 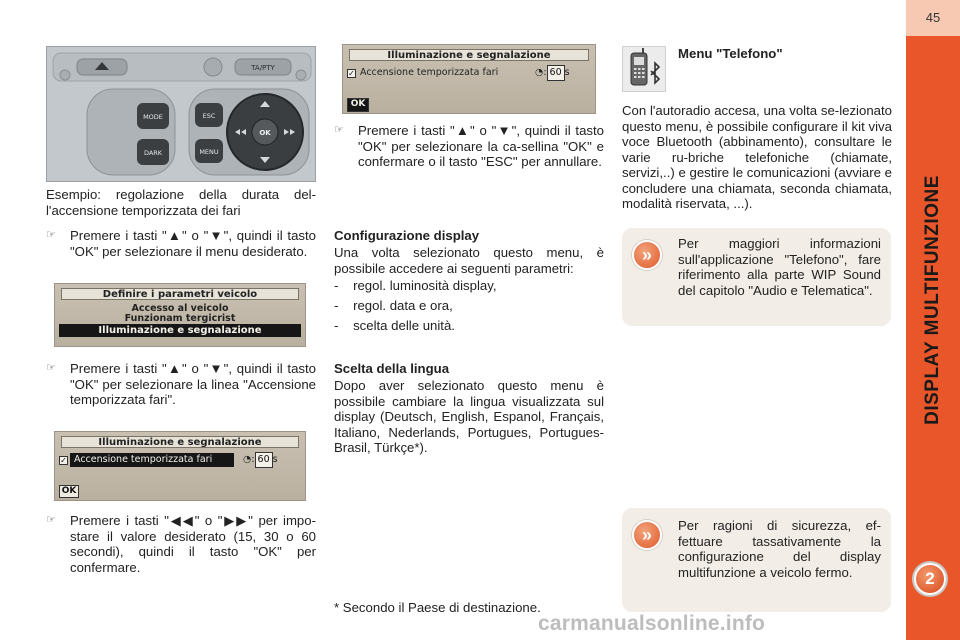 What do you see at coordinates (180, 330) in the screenshot?
I see `menu-item-lighting-selected: Illuminazione e segnalazione` at bounding box center [180, 330].